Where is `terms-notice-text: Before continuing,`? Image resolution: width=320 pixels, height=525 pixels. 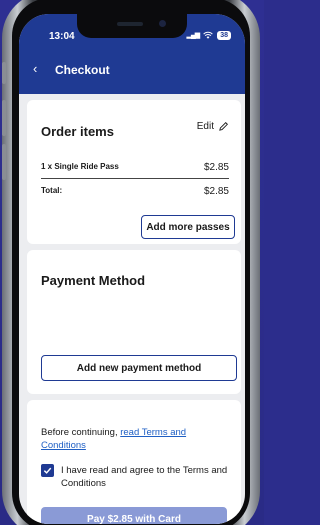 terms-notice-text: Before continuing, is located at coordinates (79, 432).